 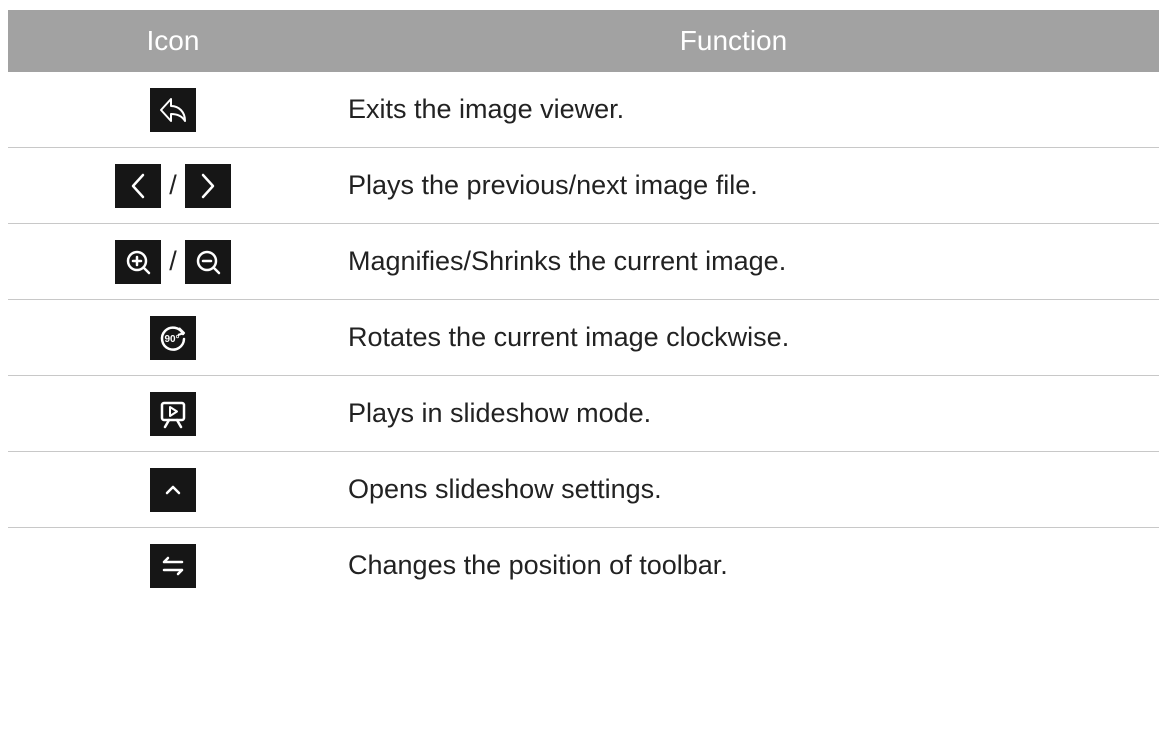 I want to click on chevron-right-icon, so click(x=207, y=185).